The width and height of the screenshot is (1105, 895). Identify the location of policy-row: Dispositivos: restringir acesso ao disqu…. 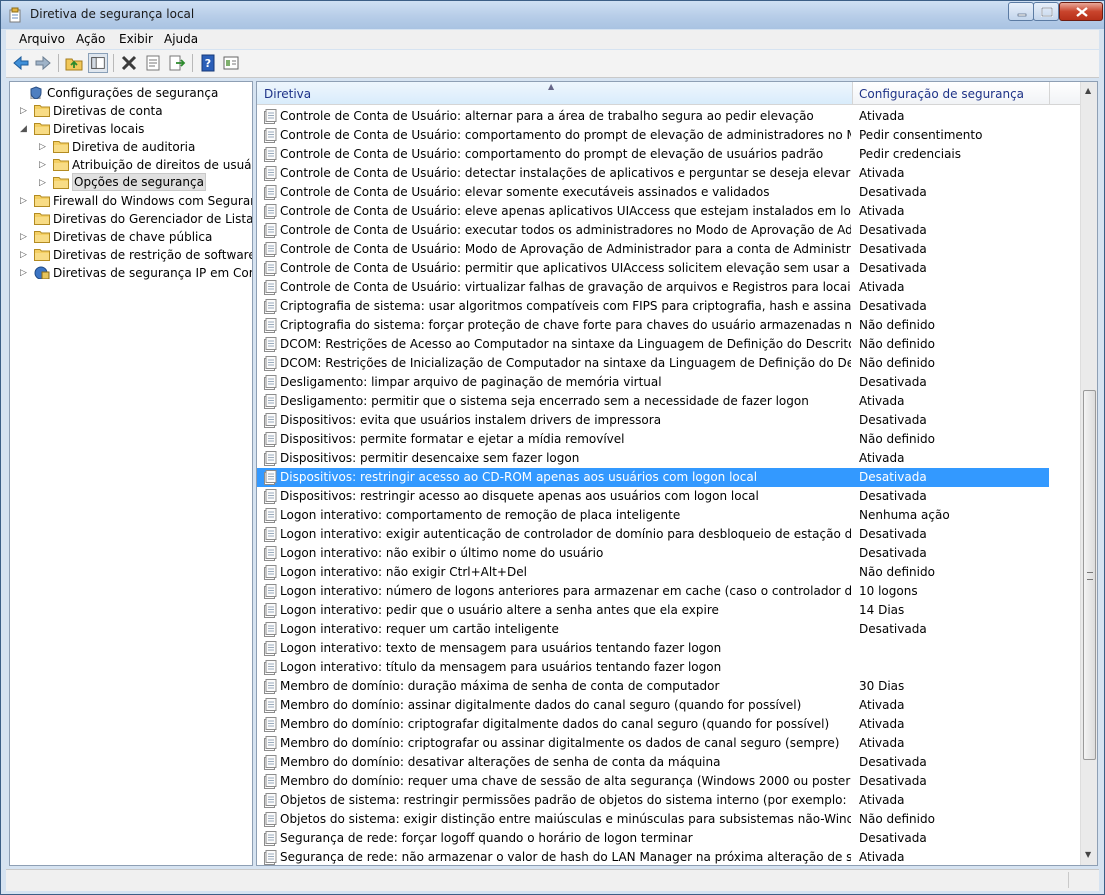
(653, 496).